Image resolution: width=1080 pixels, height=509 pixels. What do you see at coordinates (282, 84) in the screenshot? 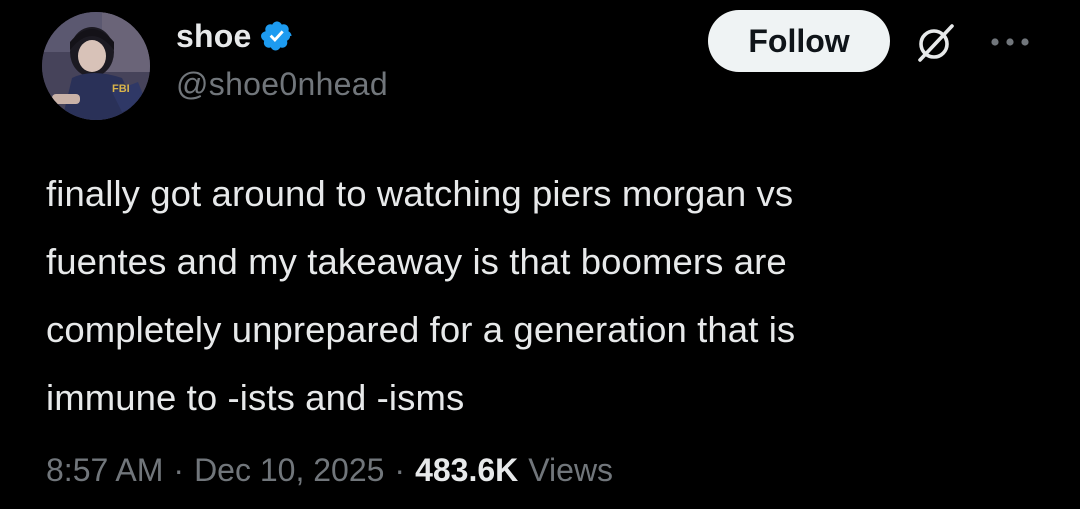
I see `author-handle: @shoe0nhead` at bounding box center [282, 84].